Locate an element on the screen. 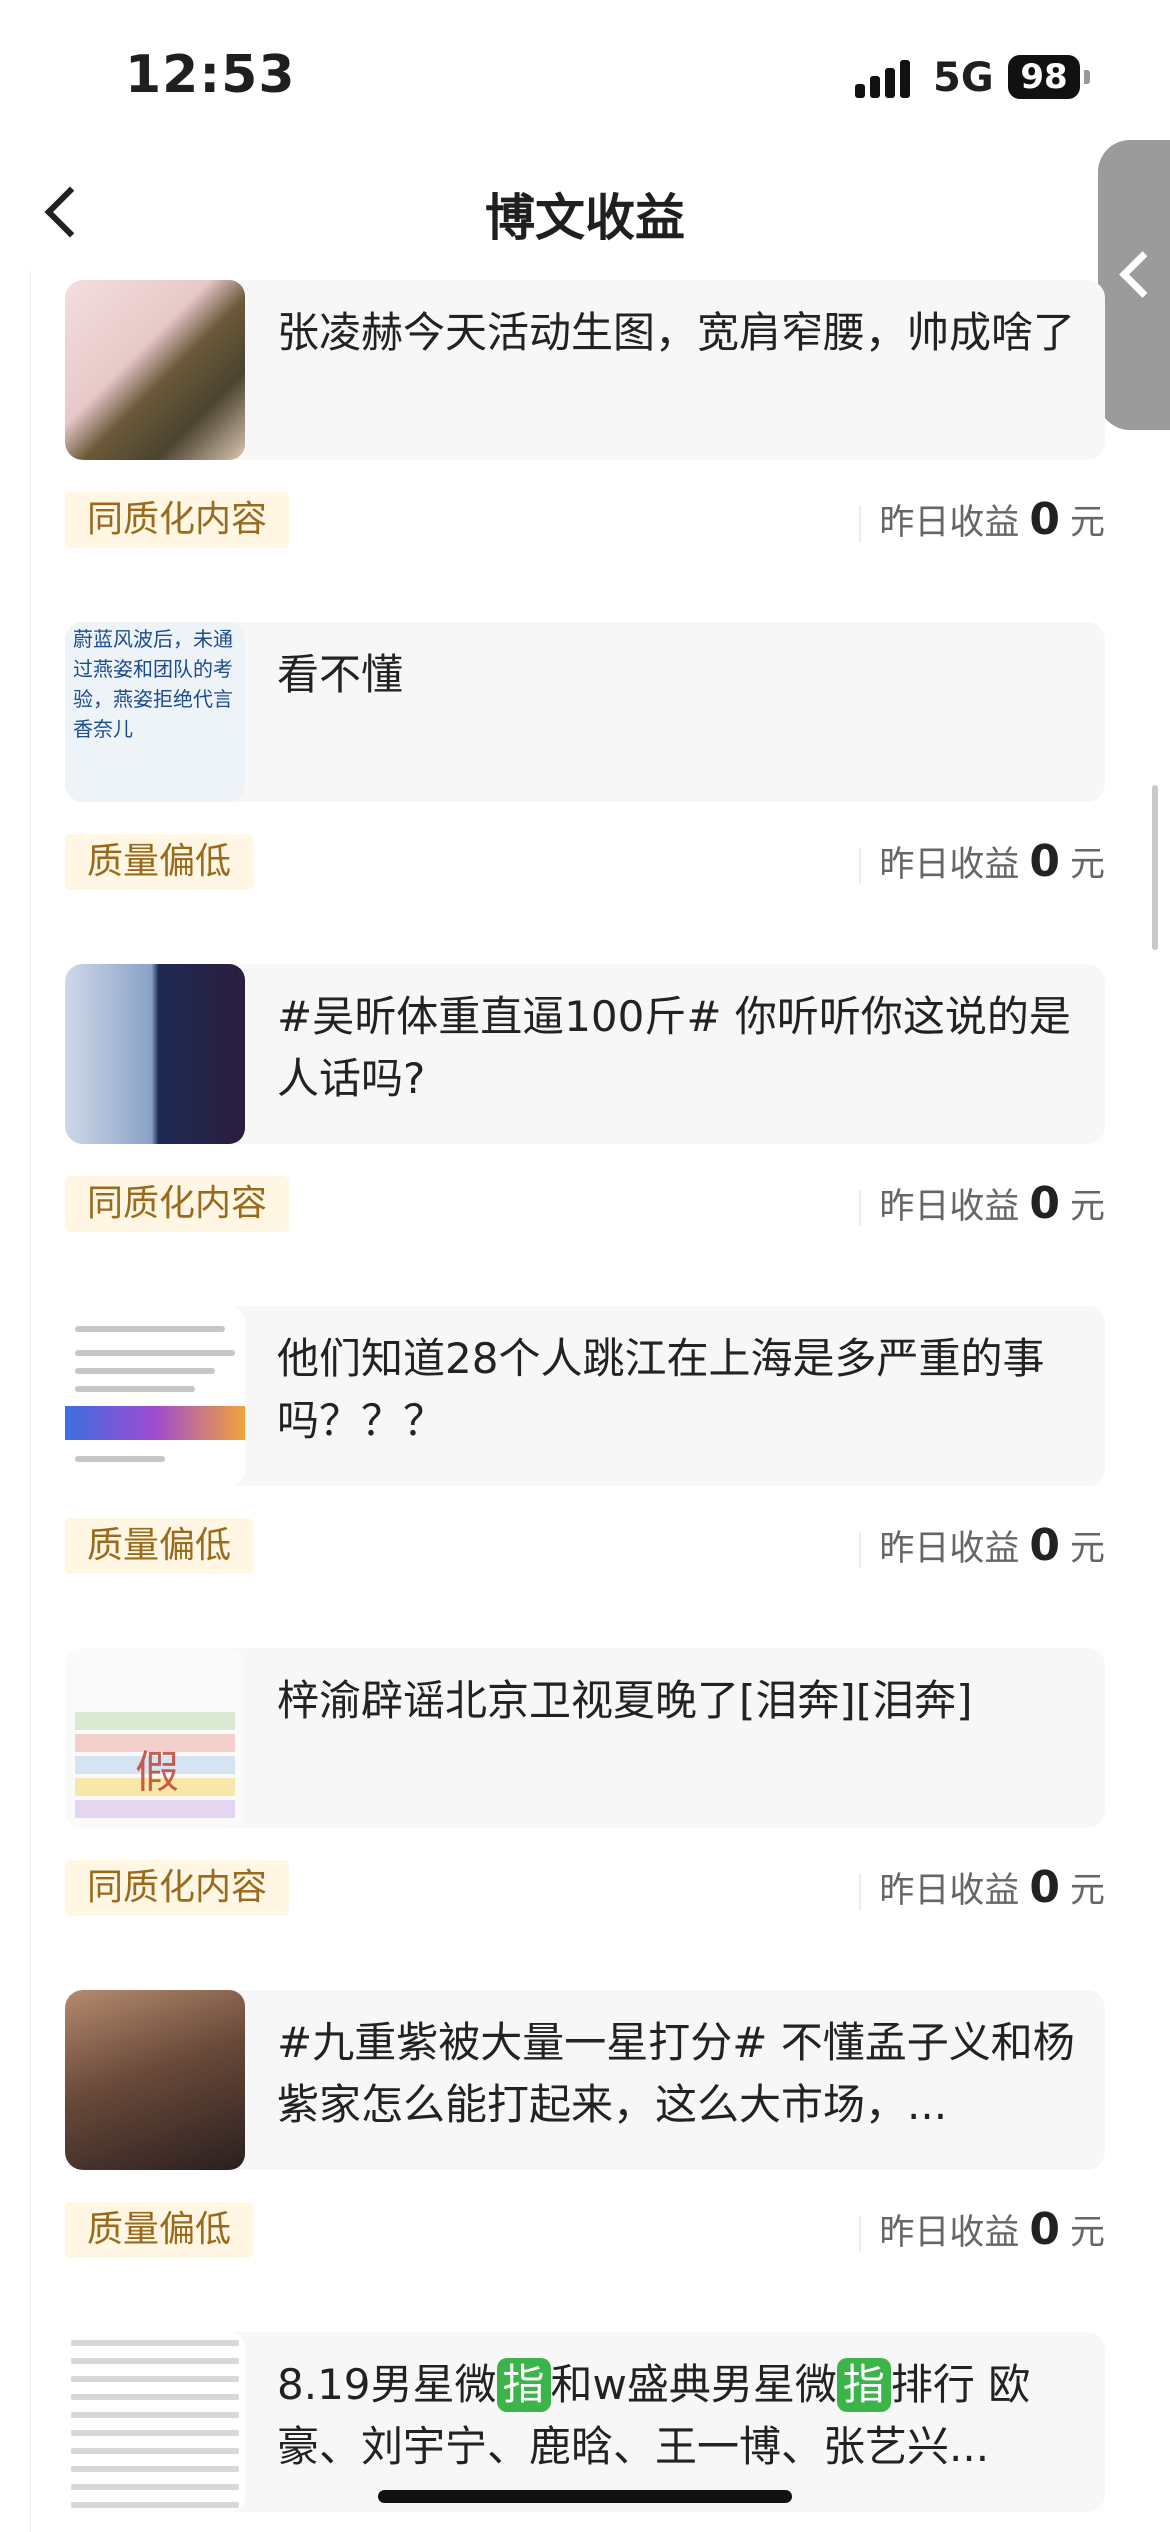 Image resolution: width=1170 pixels, height=2532 pixels. post-title: 梓渝辟谣北京卫视夏晚了[泪奔][泪奔] is located at coordinates (625, 1700).